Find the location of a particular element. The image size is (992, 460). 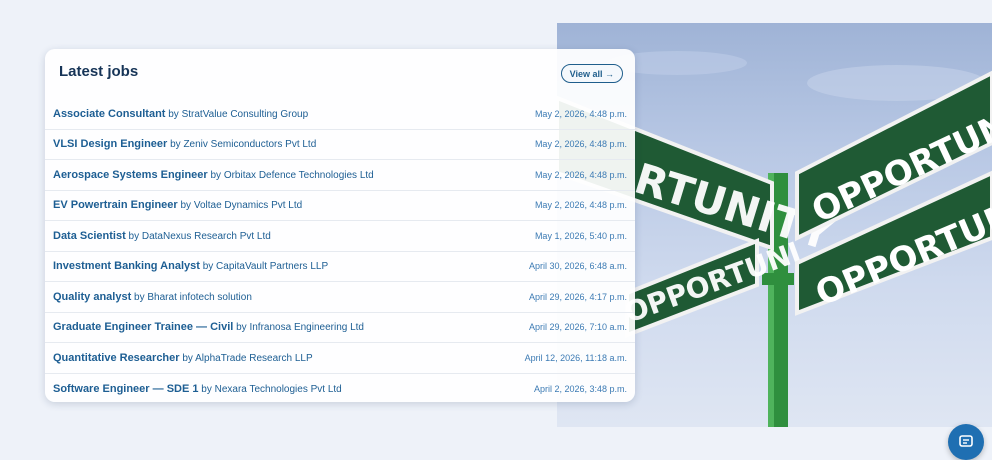

job-title-link: Quality analyst is located at coordinates (92, 297).